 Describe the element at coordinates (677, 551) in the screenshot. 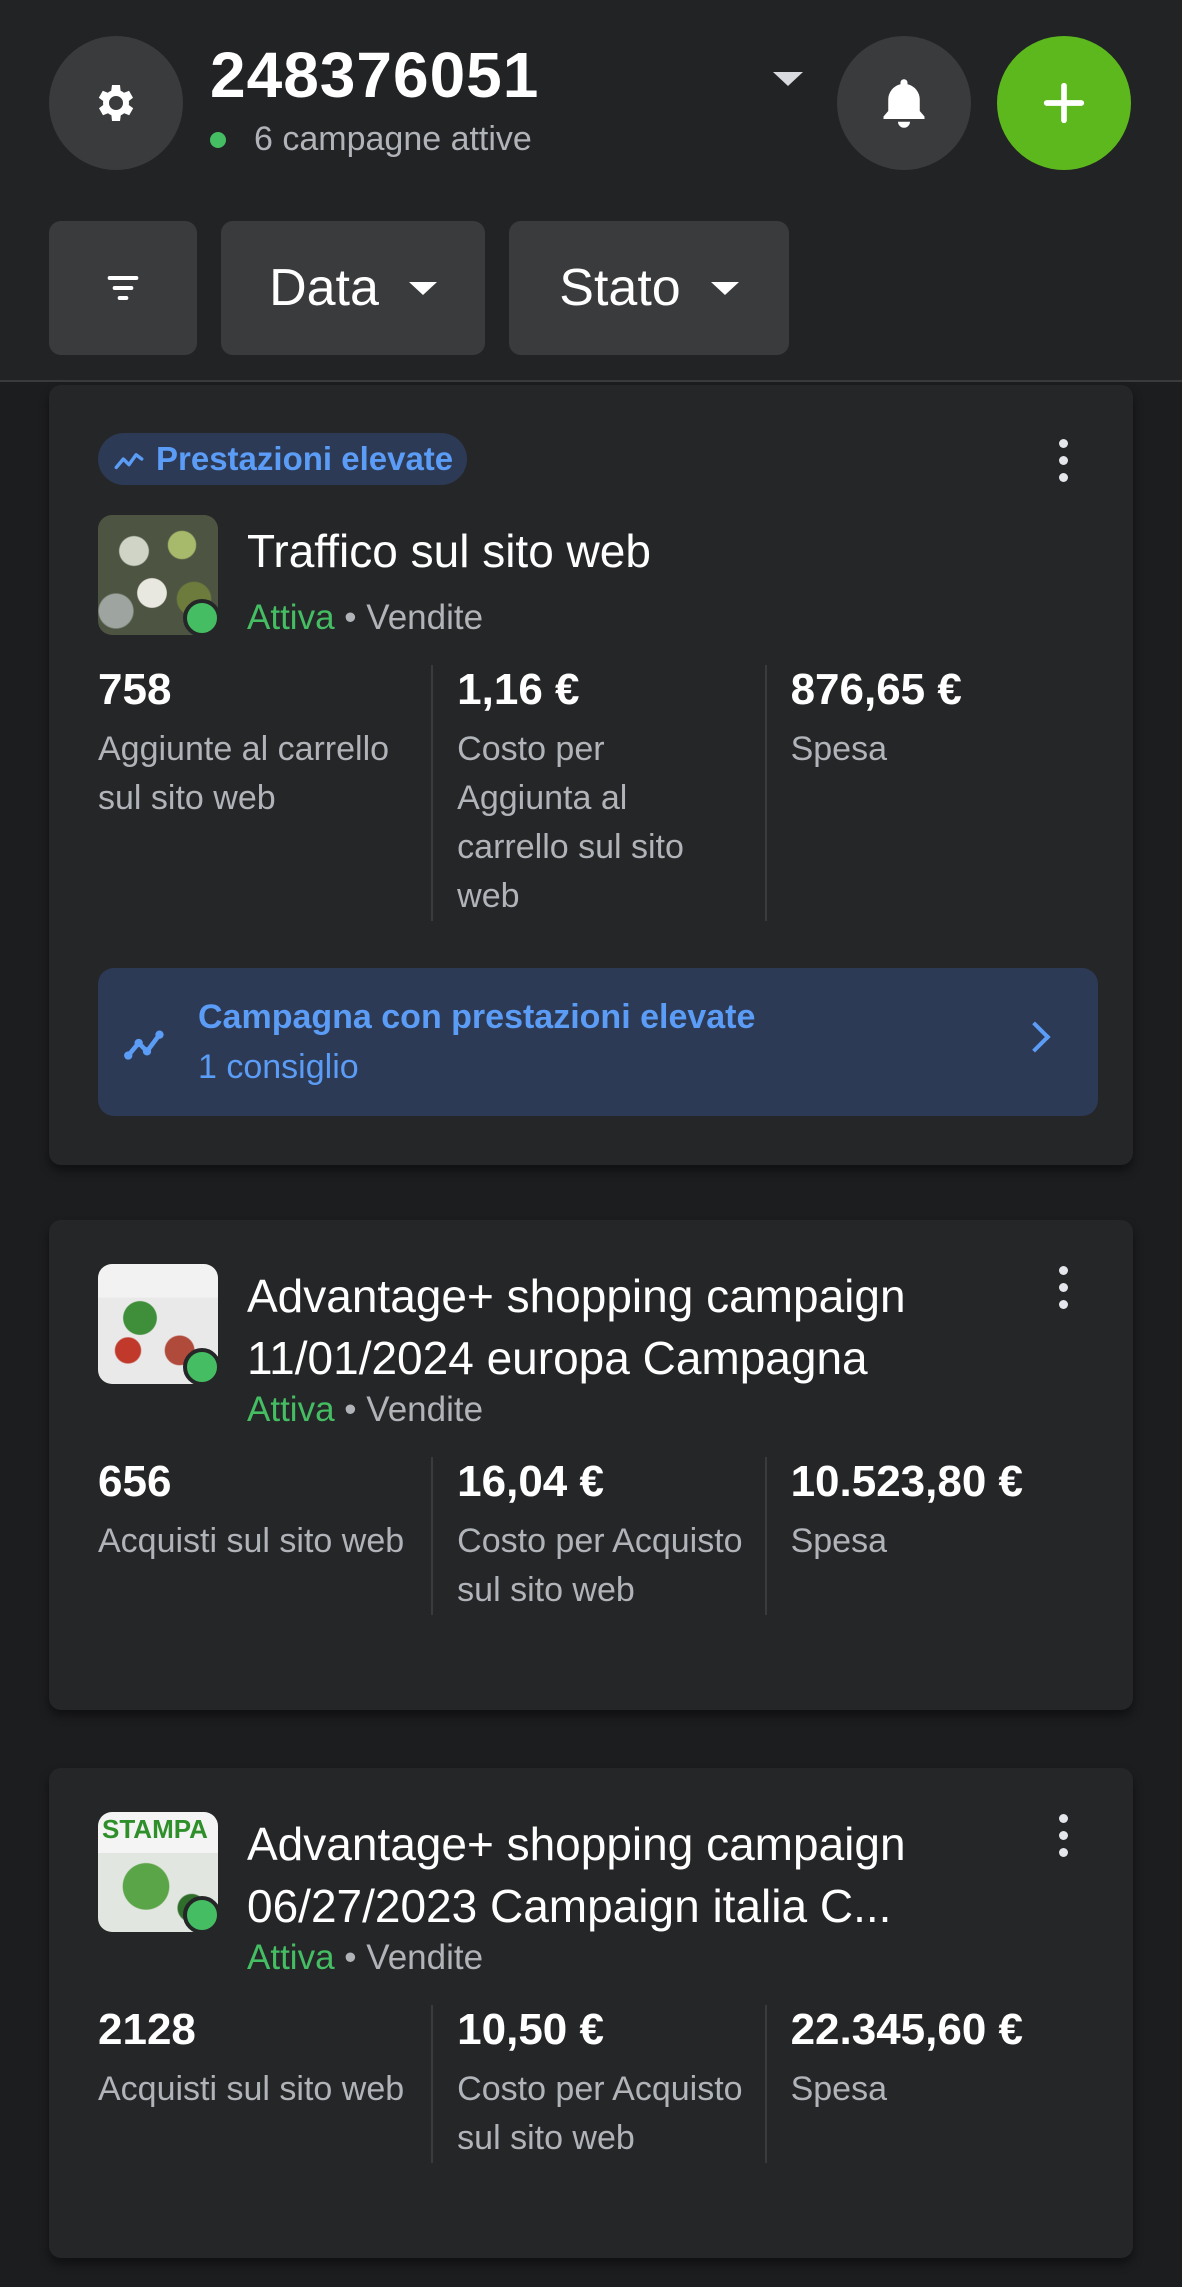

I see `campaign-title: Traffico sul sito web` at that location.